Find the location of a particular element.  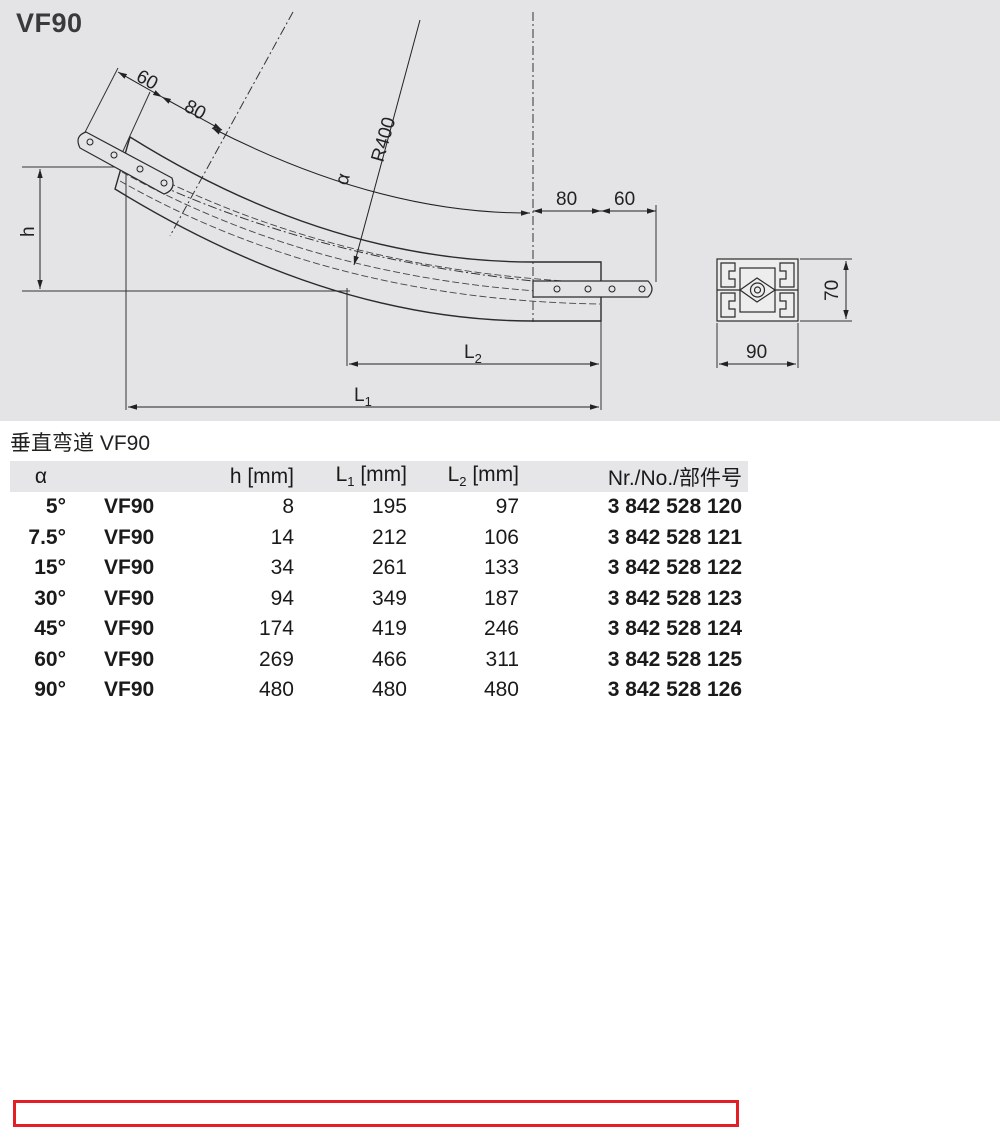

header-l1: L1 [mm] is located at coordinates (356, 476).